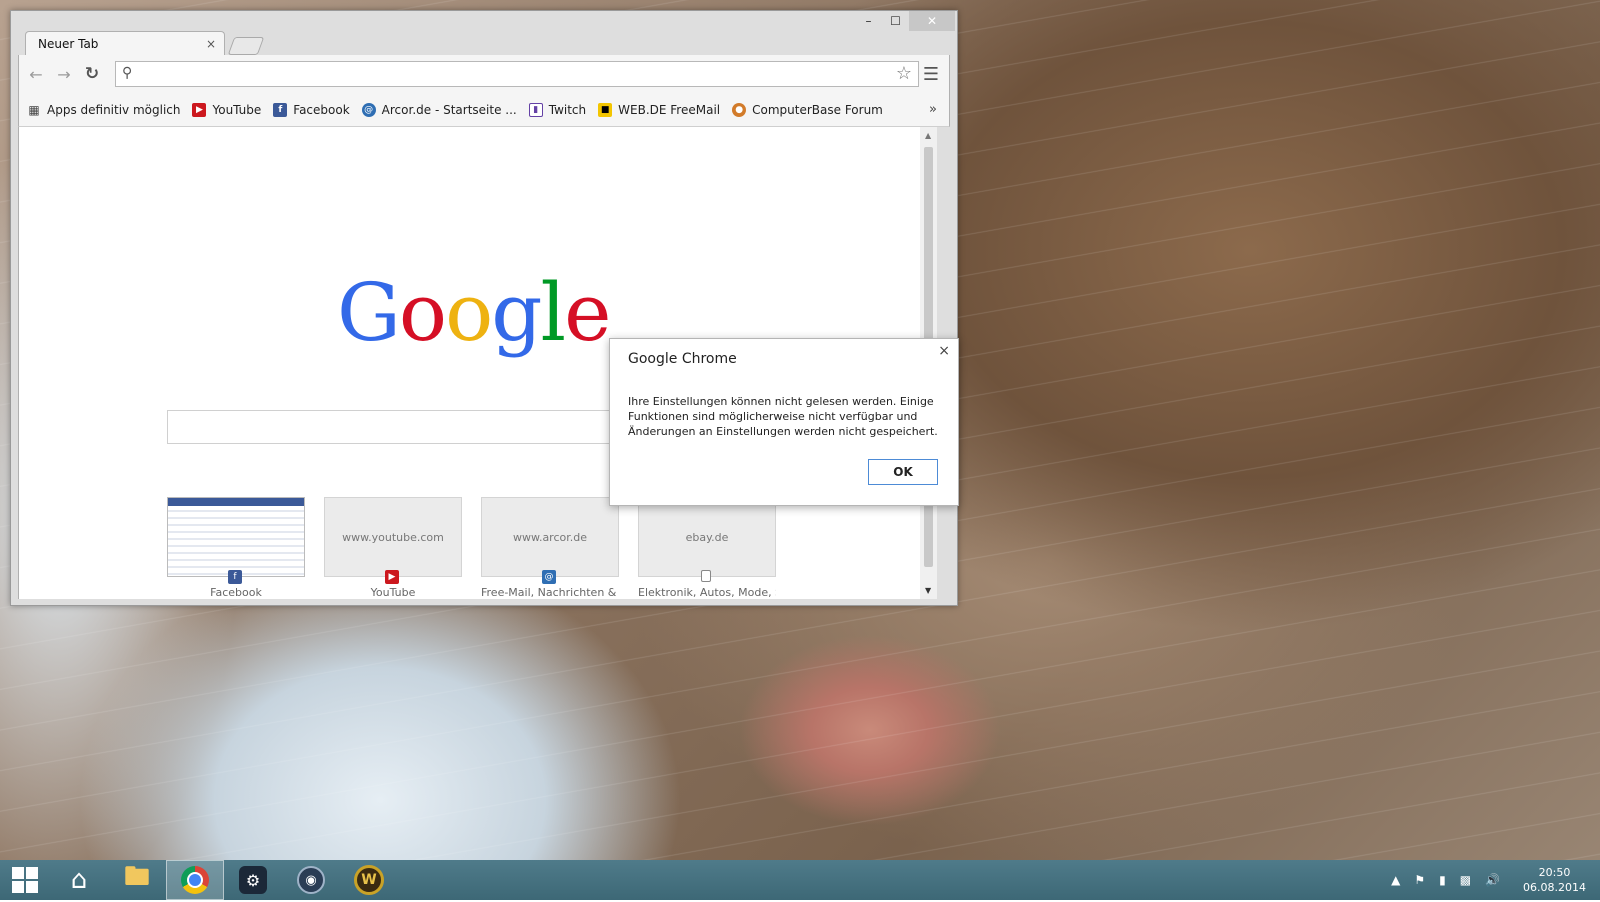 The image size is (1600, 902). I want to click on tile-thumbnail: ebay.de, so click(707, 537).